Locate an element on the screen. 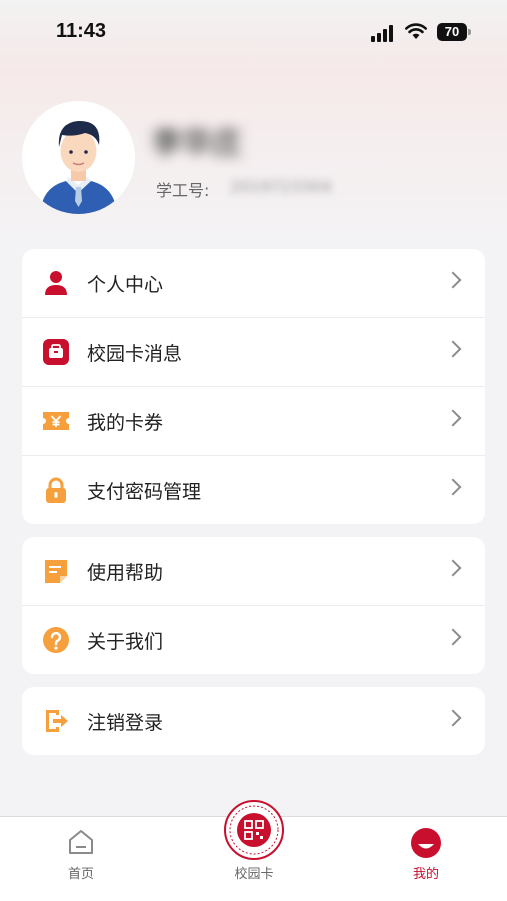 This screenshot has height=901, width=507. menu-item-logout: 注销登录 is located at coordinates (253, 721).